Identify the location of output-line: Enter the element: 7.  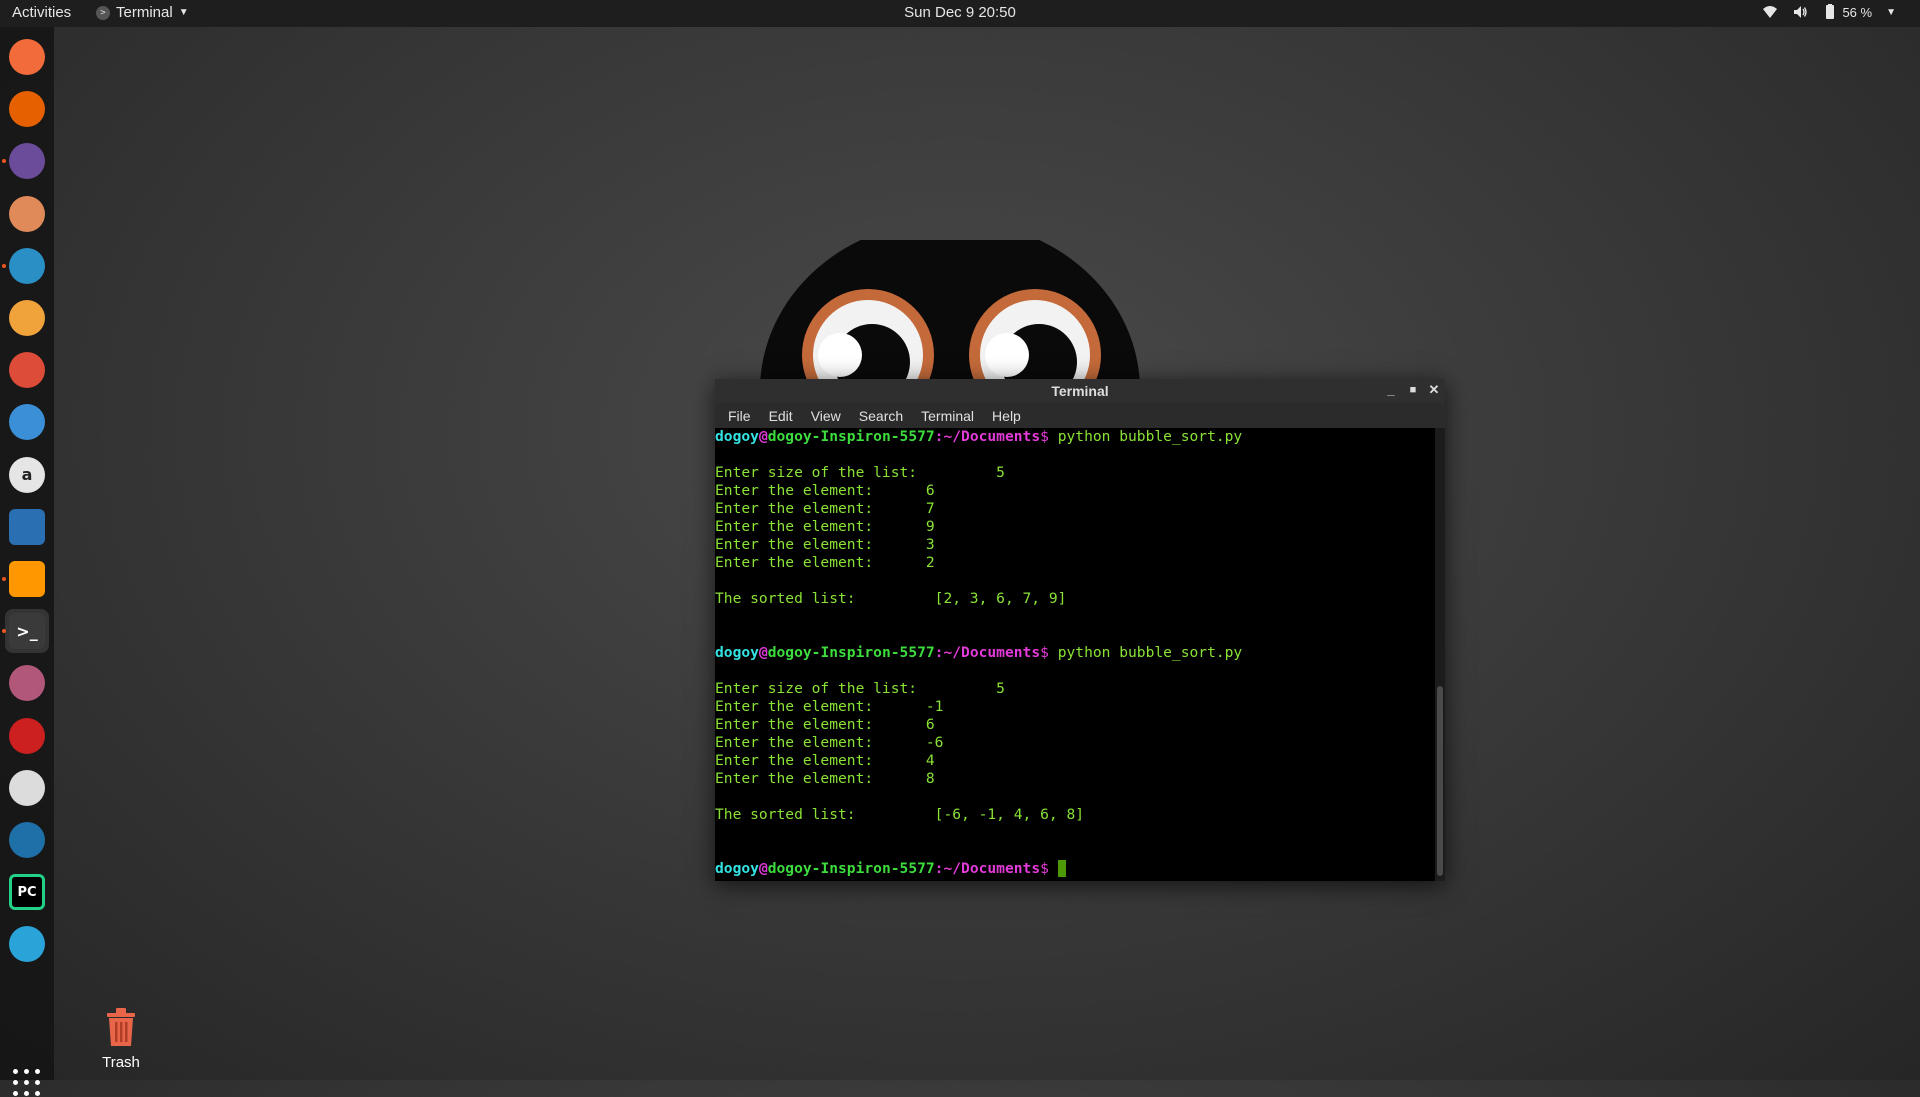
(1075, 509).